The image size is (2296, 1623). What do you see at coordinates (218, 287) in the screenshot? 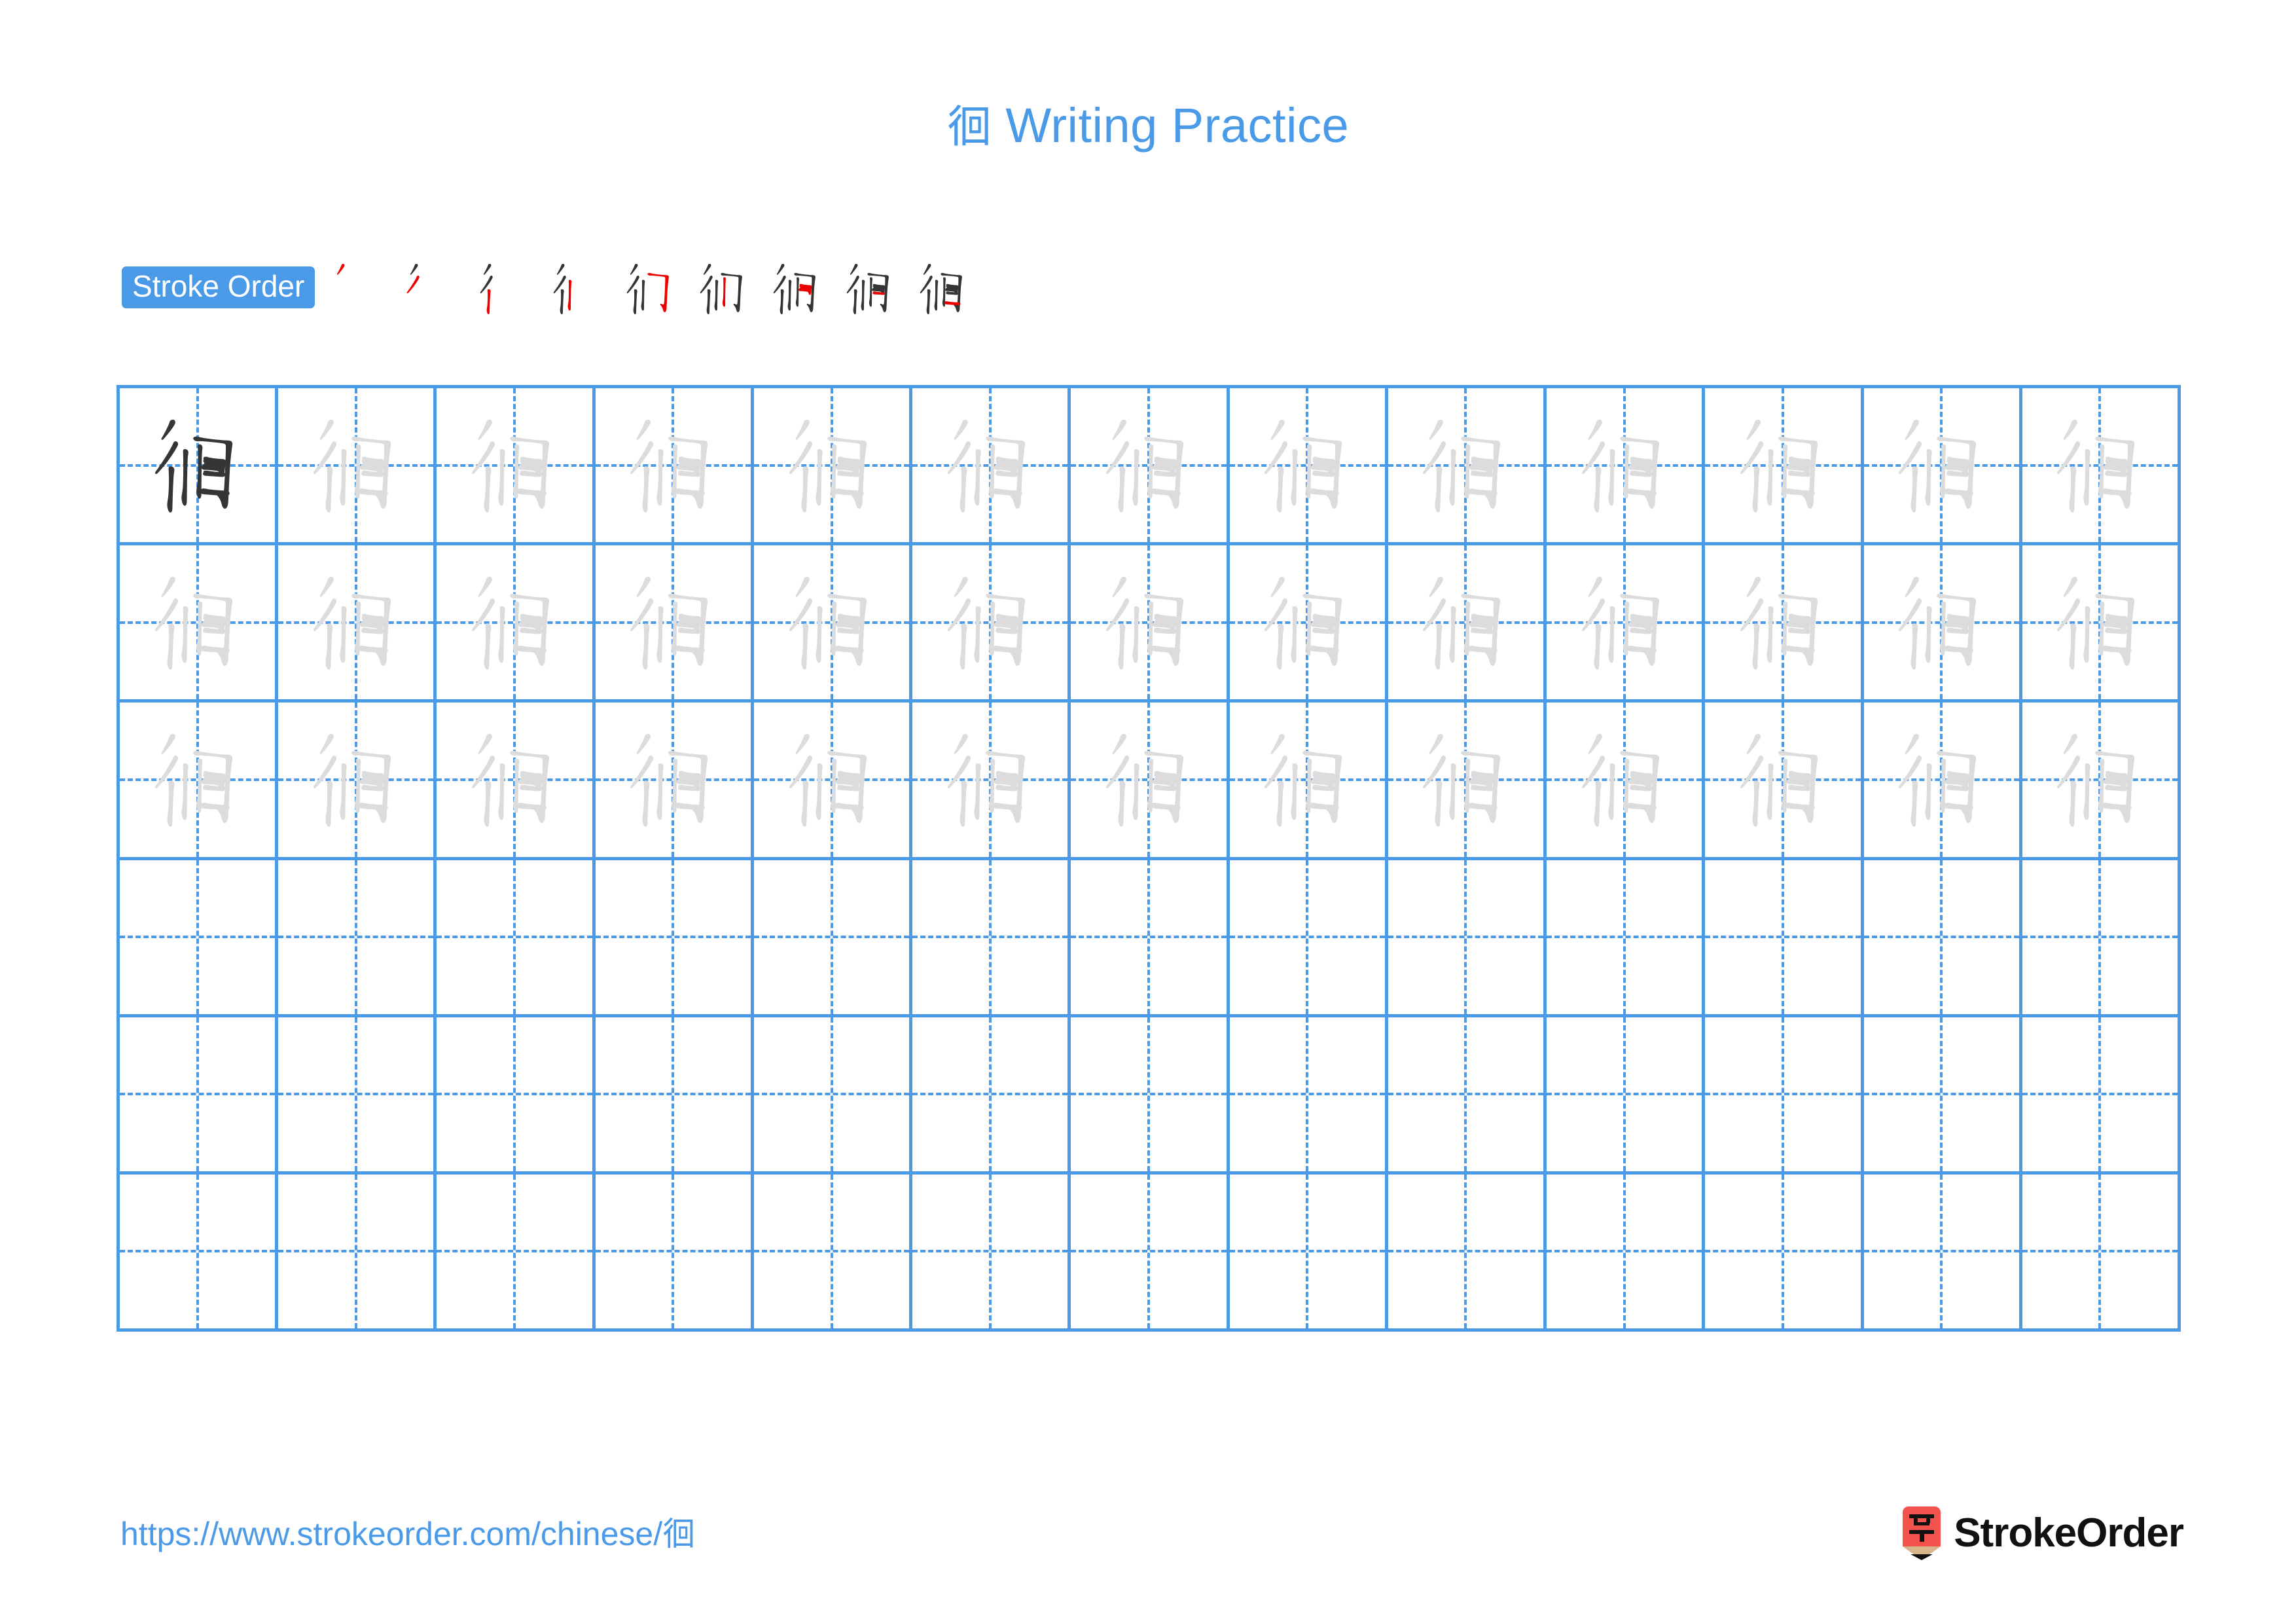
I see `stroke-order-badge: Stroke Order` at bounding box center [218, 287].